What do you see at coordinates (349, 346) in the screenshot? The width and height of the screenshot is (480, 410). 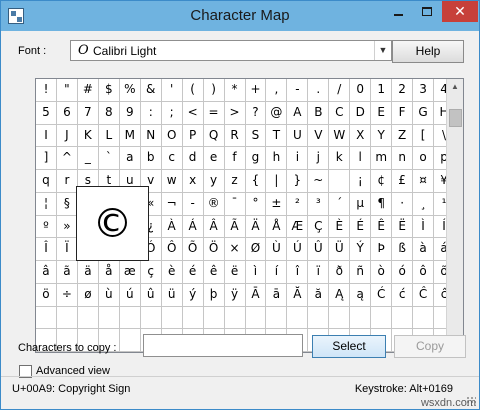 I see `select-button: Select` at bounding box center [349, 346].